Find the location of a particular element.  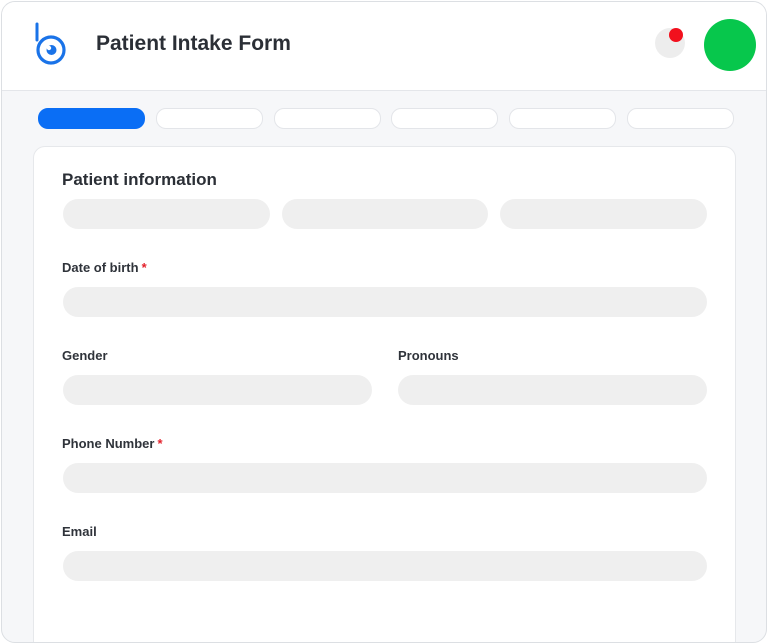

app-header: Patient Intake Form is located at coordinates (384, 46).